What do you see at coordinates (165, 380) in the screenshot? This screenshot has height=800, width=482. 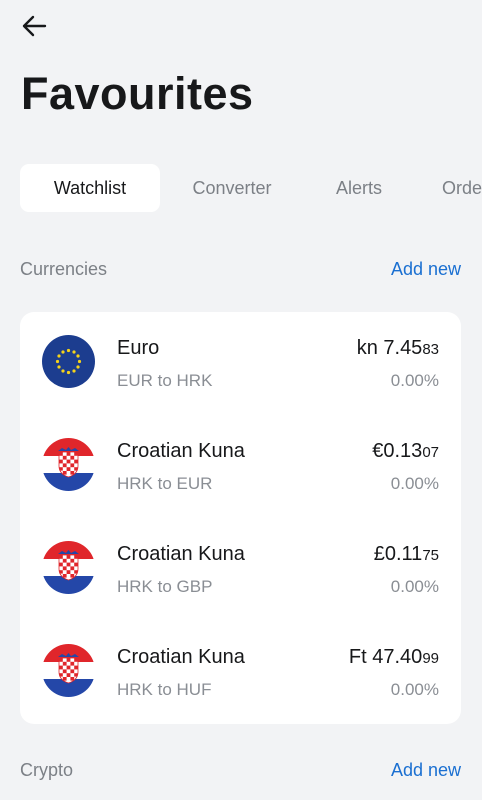 I see `currency-pair: EUR to HRK` at bounding box center [165, 380].